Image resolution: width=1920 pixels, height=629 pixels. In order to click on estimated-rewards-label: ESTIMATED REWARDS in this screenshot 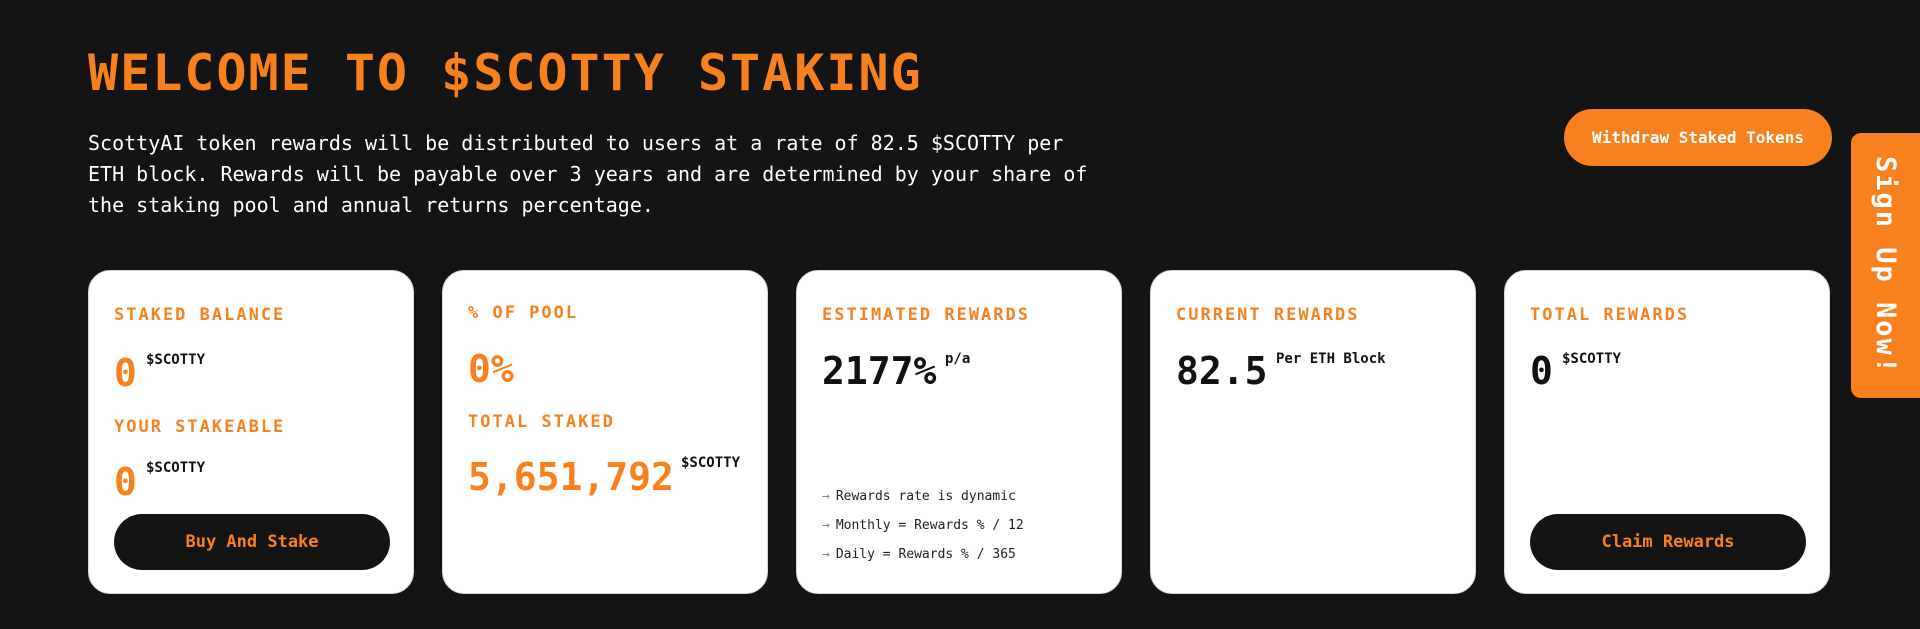, I will do `click(926, 315)`.